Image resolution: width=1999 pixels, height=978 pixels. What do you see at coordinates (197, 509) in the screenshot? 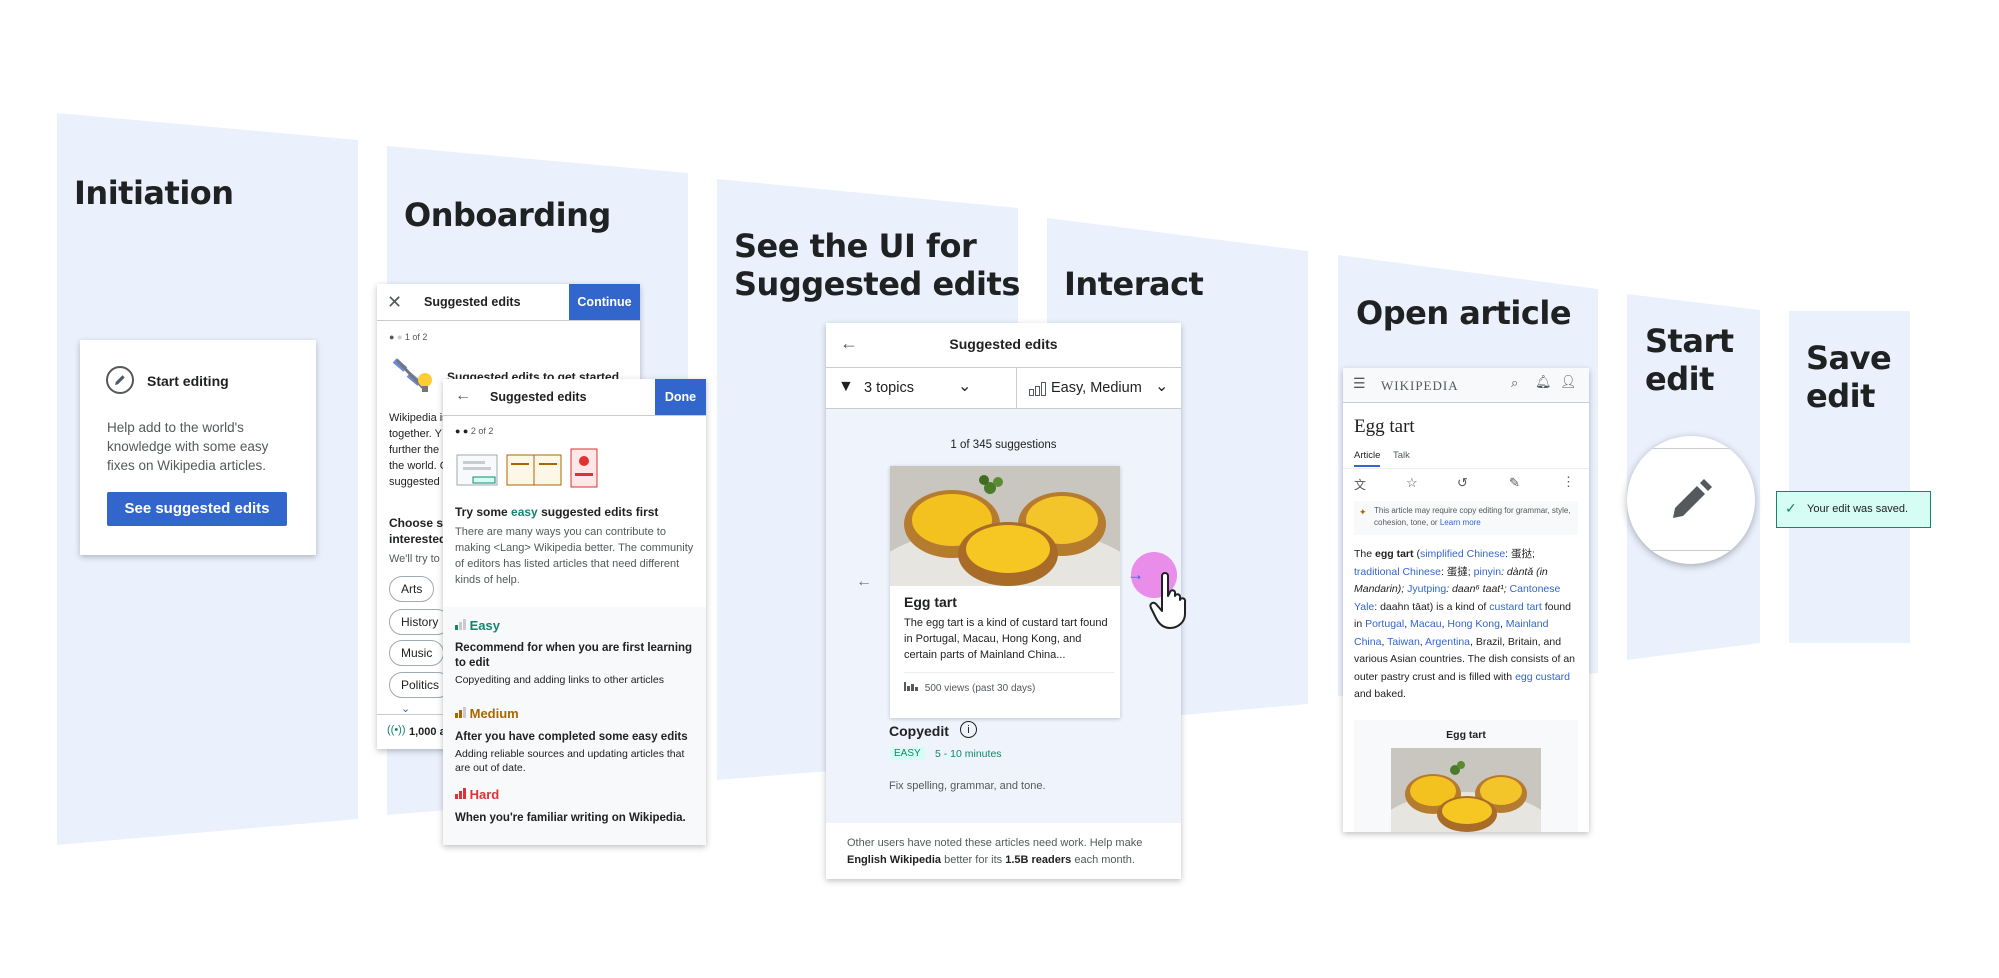
I see `see-suggested-edits-button: See suggested edits` at bounding box center [197, 509].